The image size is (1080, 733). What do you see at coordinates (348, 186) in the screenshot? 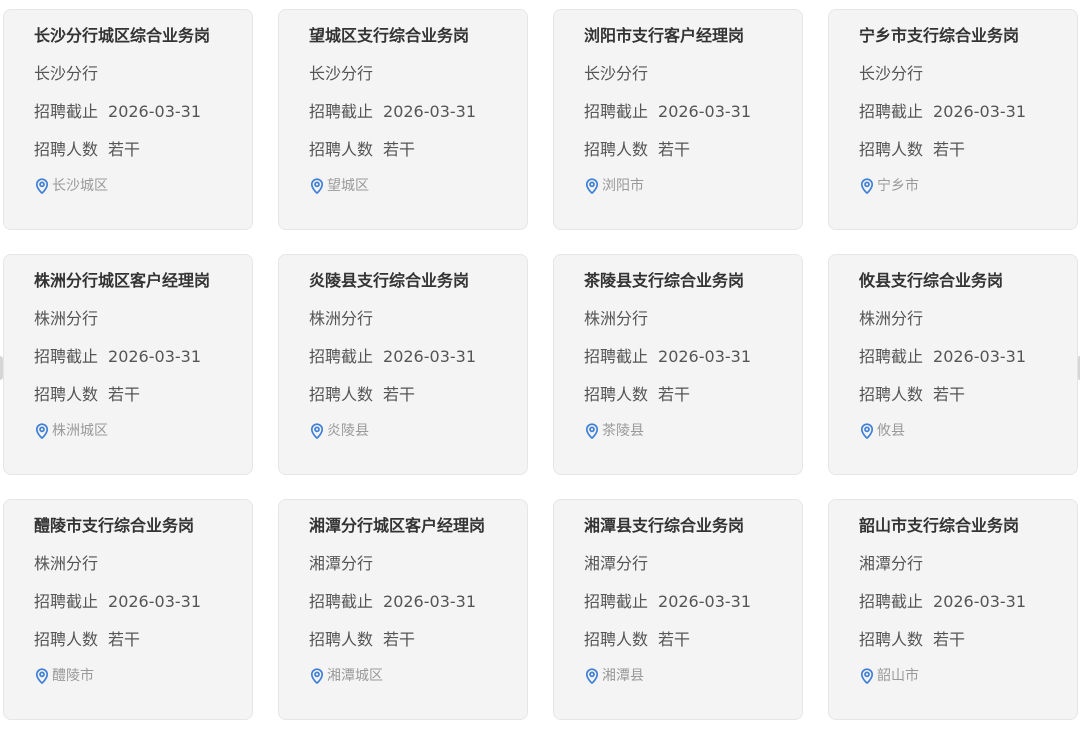
I see `location-text: 望城区` at bounding box center [348, 186].